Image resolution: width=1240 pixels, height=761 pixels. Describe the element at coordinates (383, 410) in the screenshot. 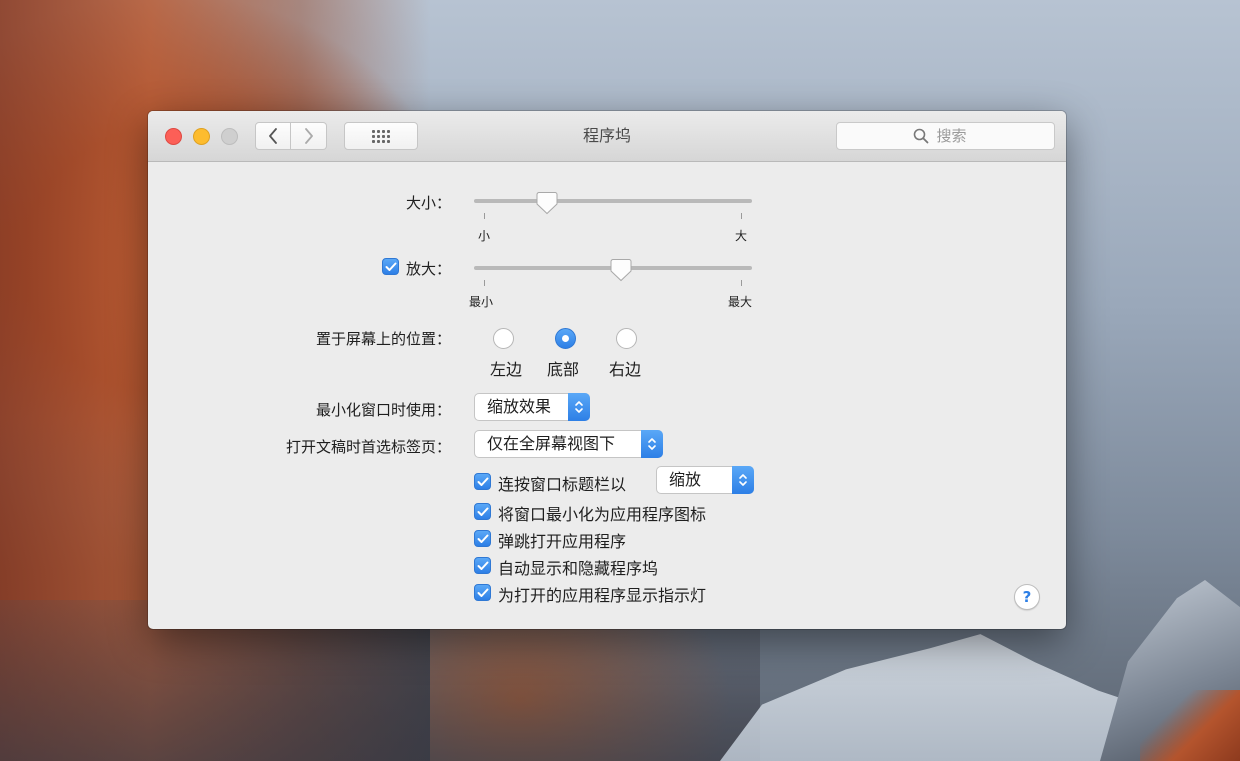

I see `minimize-effect-label: 最小化窗口时使用：` at that location.